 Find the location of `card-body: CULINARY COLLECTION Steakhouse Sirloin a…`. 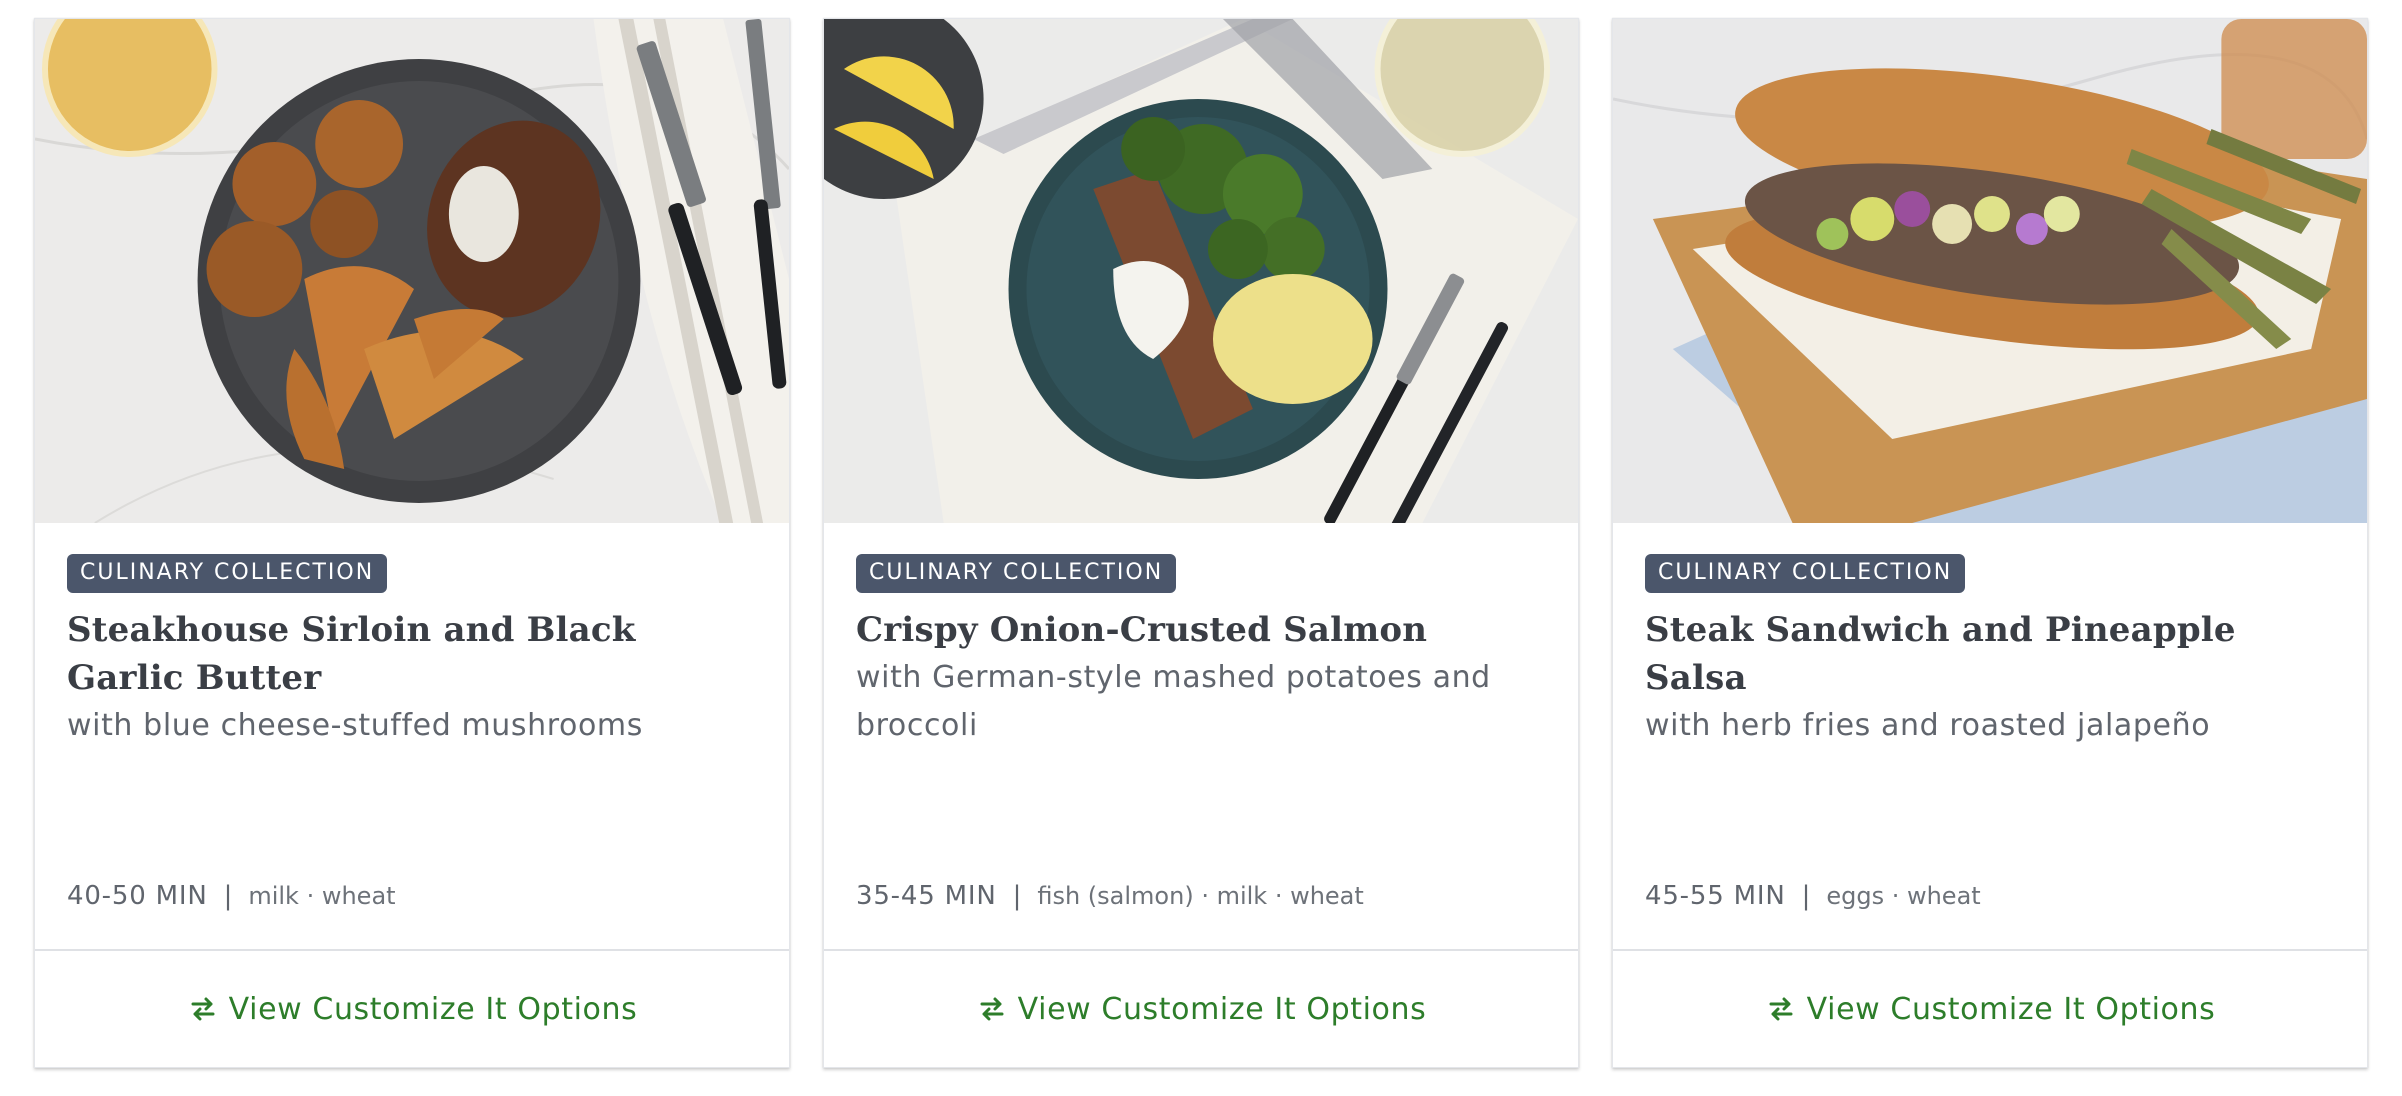

card-body: CULINARY COLLECTION Steakhouse Sirloin a… is located at coordinates (412, 736).